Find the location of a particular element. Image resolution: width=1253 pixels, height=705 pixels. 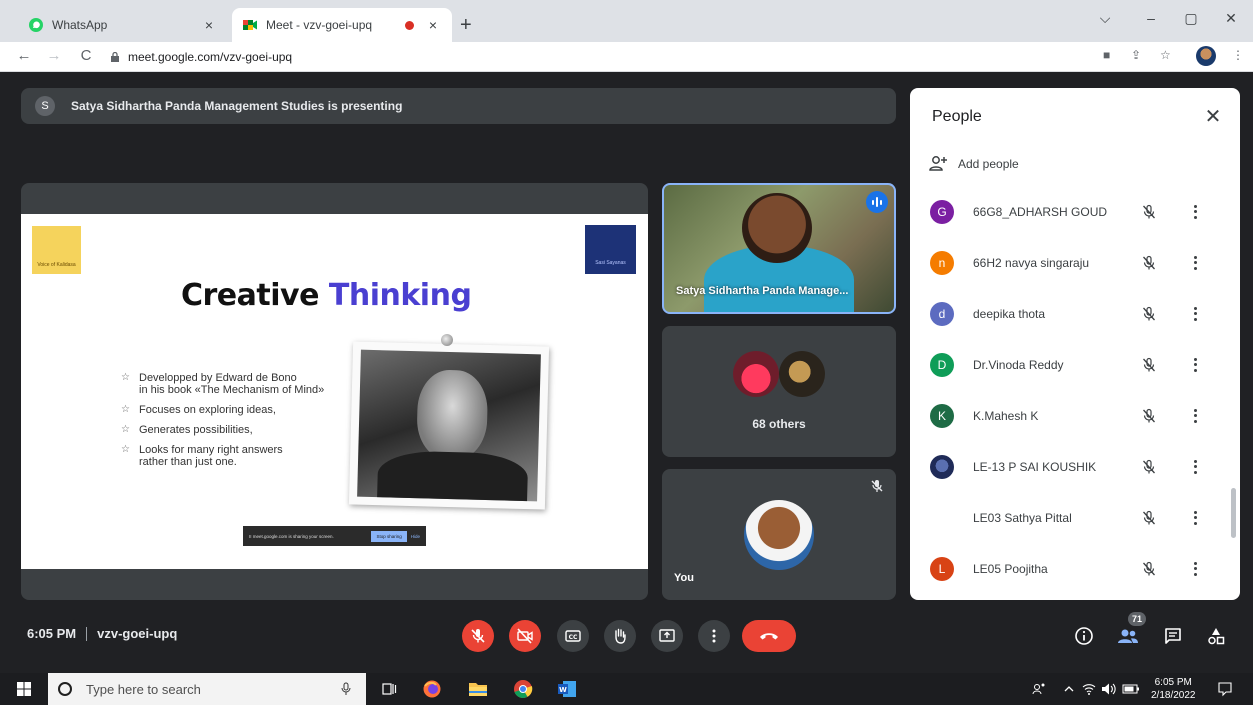

task-view-button is located at coordinates (389, 689).